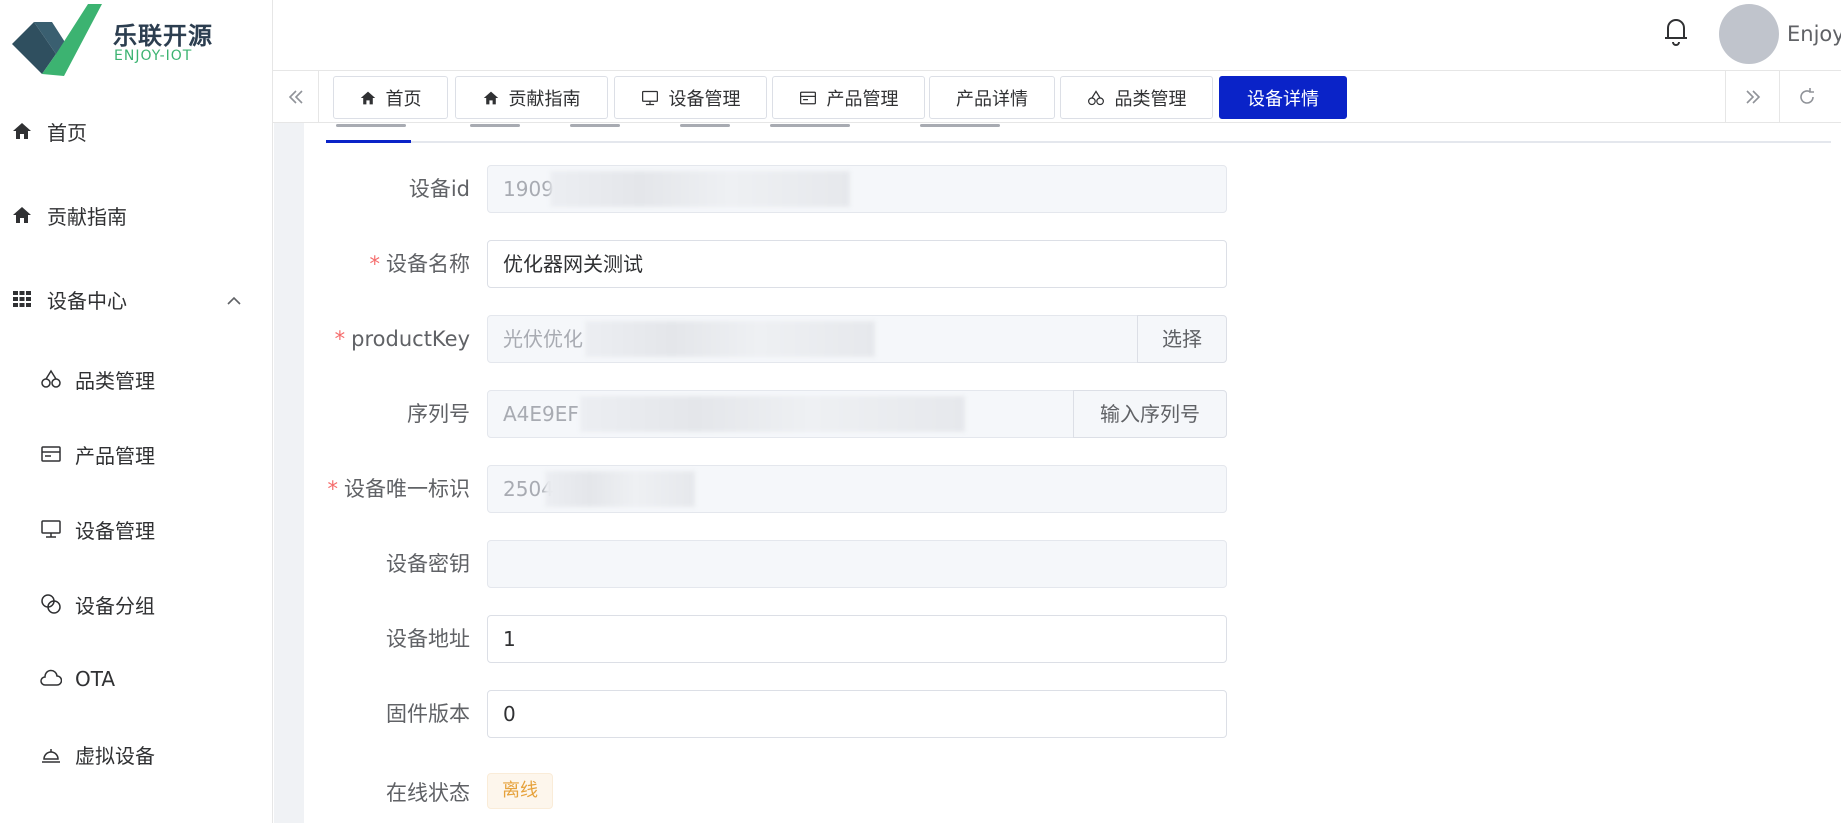 The width and height of the screenshot is (1841, 823). Describe the element at coordinates (857, 264) in the screenshot. I see `device-name-input: 优化器网关测试` at that location.